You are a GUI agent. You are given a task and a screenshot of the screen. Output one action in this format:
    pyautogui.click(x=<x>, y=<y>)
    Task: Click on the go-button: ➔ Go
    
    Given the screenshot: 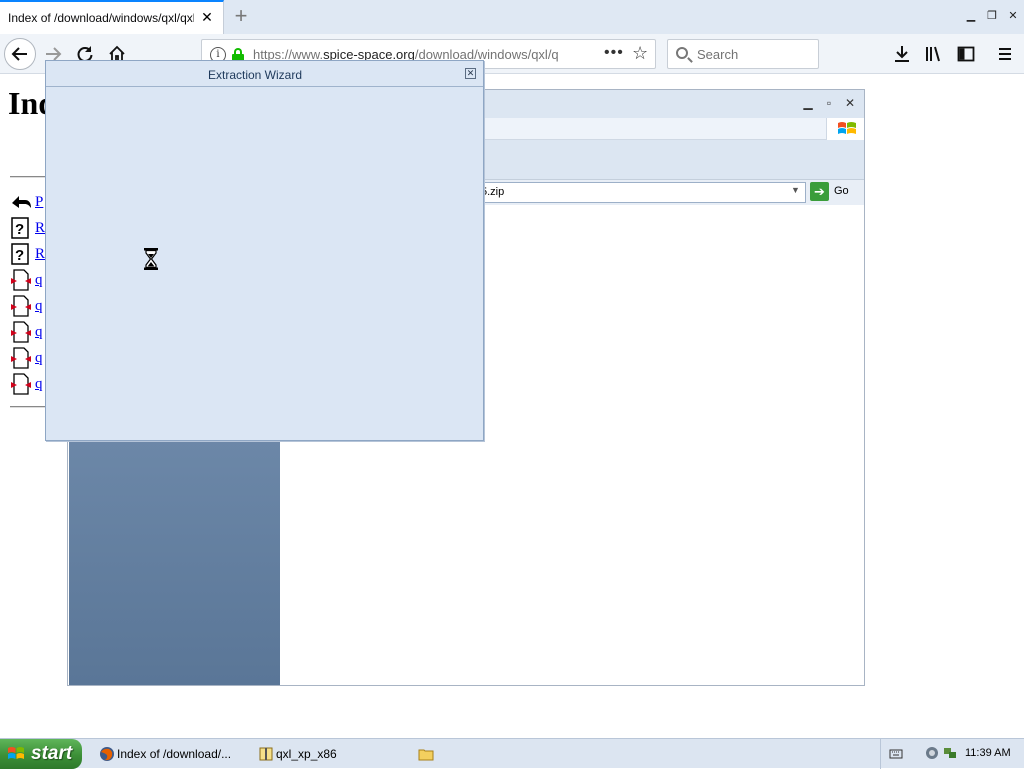 What is the action you would take?
    pyautogui.click(x=835, y=192)
    